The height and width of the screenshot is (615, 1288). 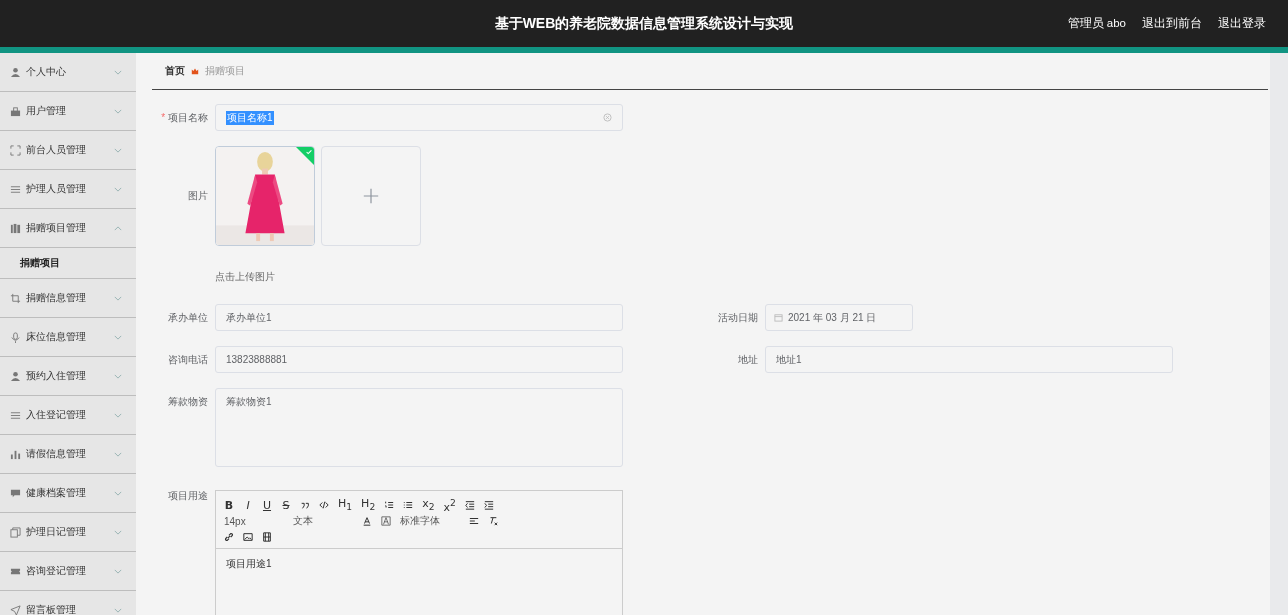 What do you see at coordinates (267, 537) in the screenshot?
I see `video-icon` at bounding box center [267, 537].